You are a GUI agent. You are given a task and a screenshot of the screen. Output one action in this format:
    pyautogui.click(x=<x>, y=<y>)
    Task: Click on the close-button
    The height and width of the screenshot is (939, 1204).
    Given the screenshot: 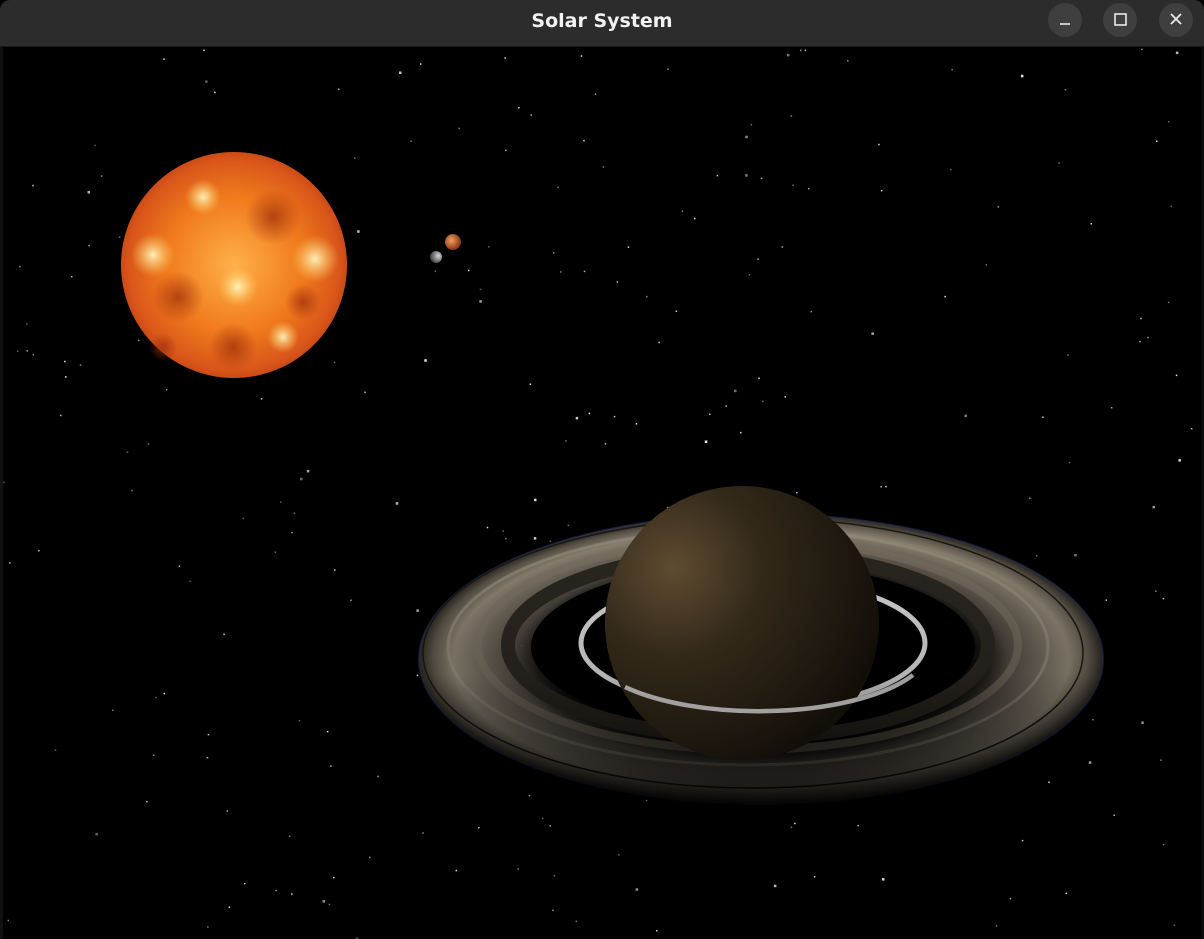 What is the action you would take?
    pyautogui.click(x=1176, y=20)
    